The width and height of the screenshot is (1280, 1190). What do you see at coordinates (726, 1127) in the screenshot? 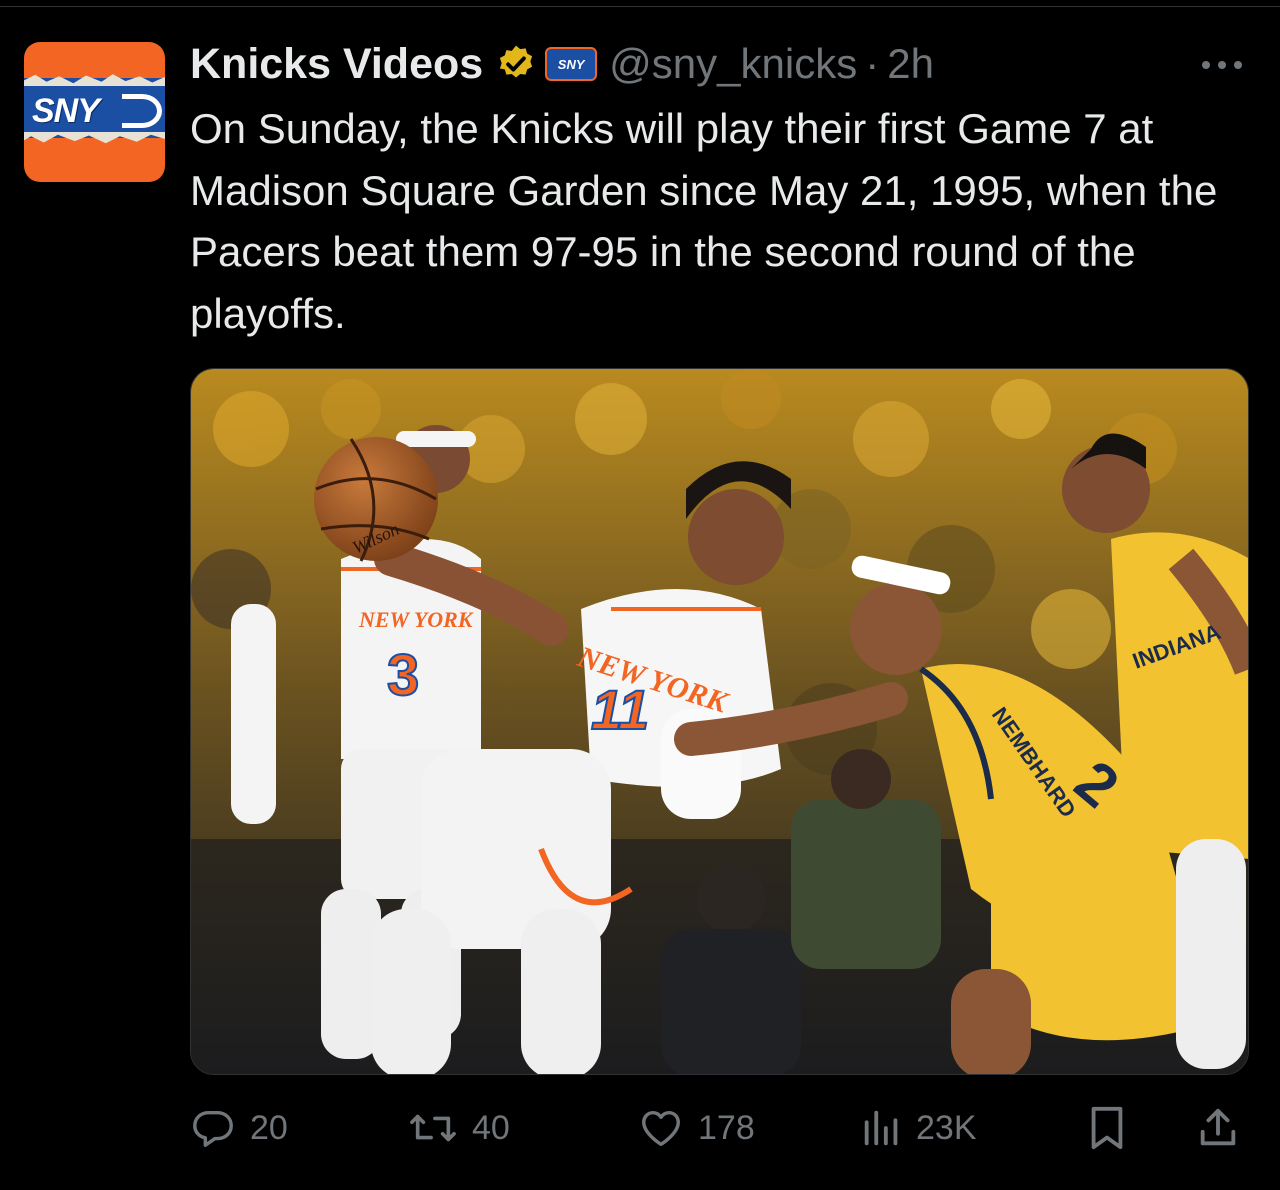
I see `like-count: 178` at bounding box center [726, 1127].